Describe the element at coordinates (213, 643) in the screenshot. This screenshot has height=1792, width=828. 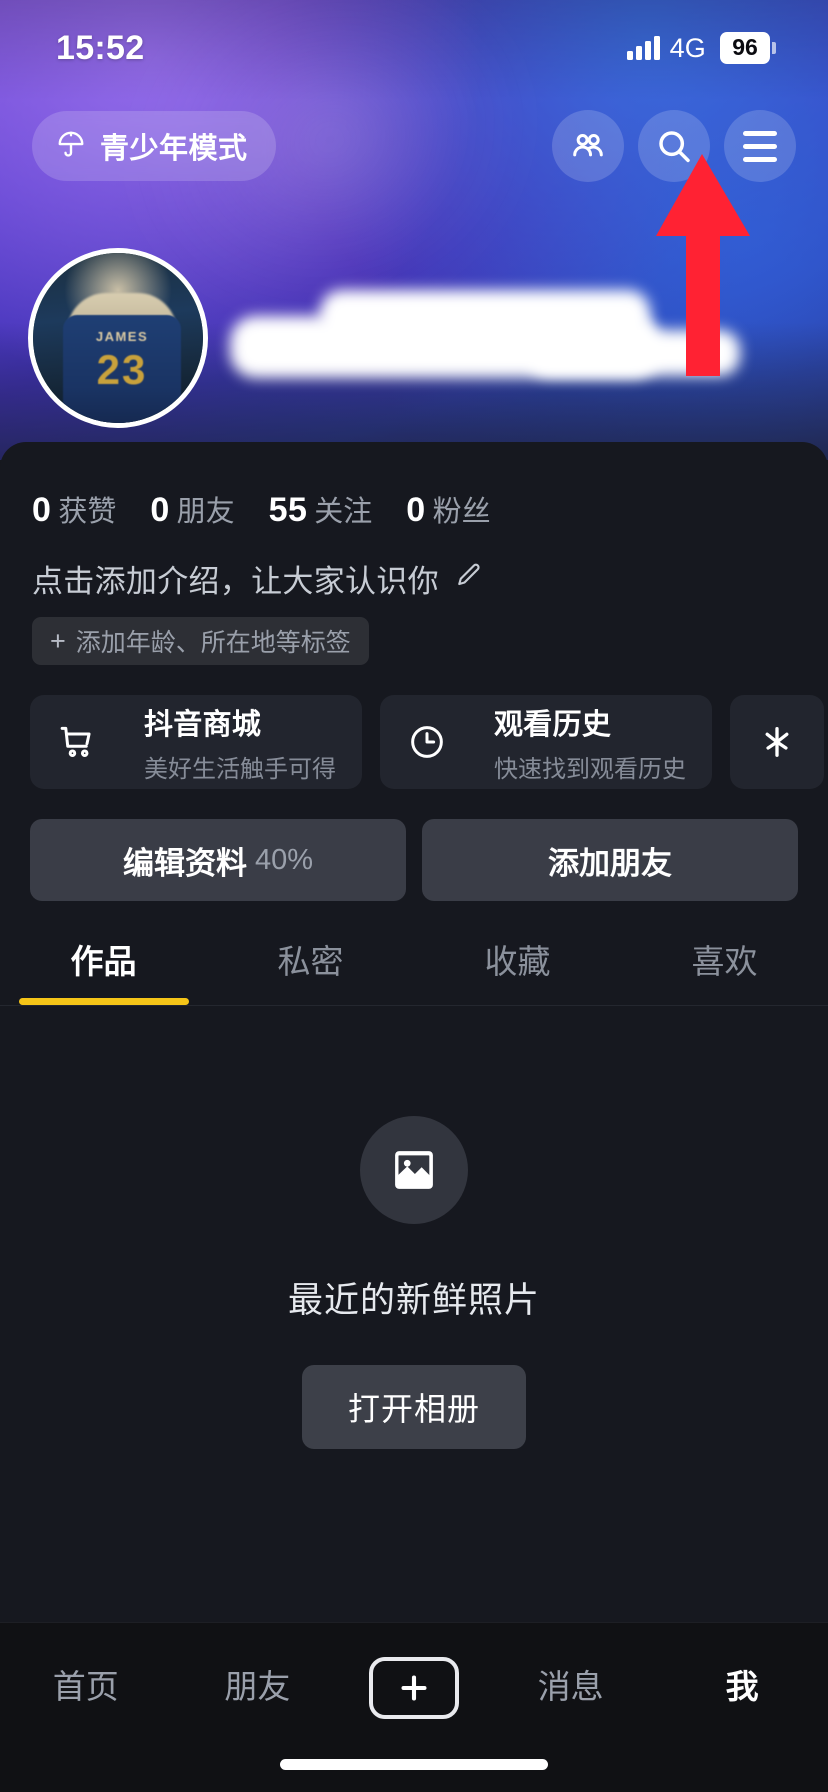
I see `add-tags-label: 添加年龄、所在地等标签` at that location.